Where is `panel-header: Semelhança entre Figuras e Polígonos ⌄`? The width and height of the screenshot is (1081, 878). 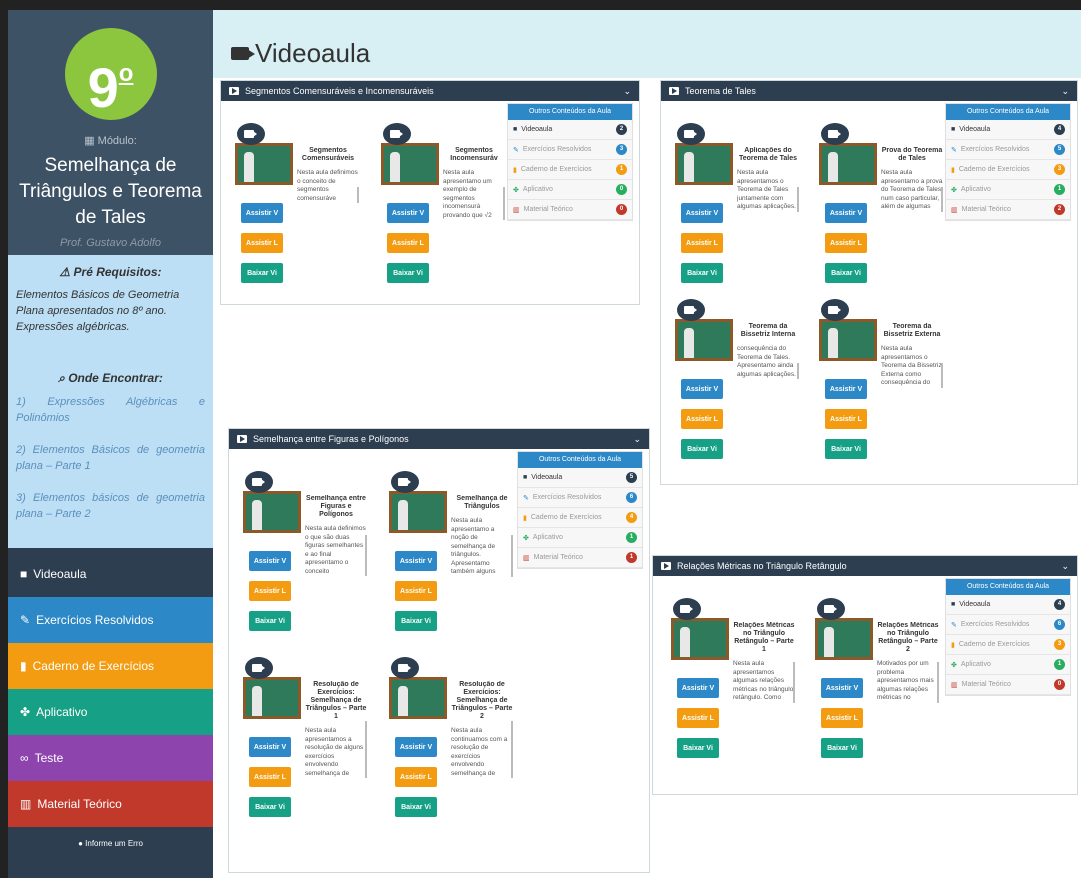 panel-header: Semelhança entre Figuras e Polígonos ⌄ is located at coordinates (439, 439).